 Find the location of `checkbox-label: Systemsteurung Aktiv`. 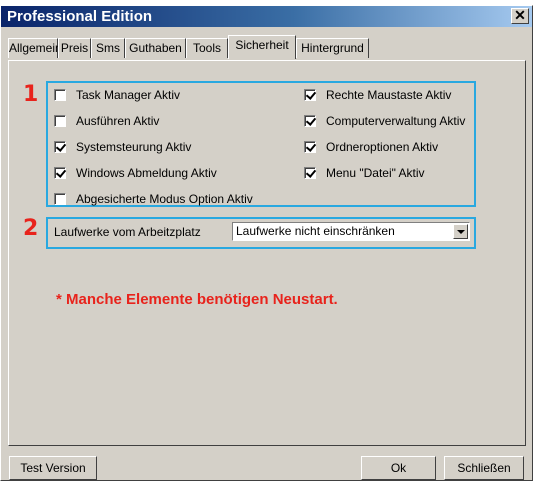

checkbox-label: Systemsteurung Aktiv is located at coordinates (134, 147).